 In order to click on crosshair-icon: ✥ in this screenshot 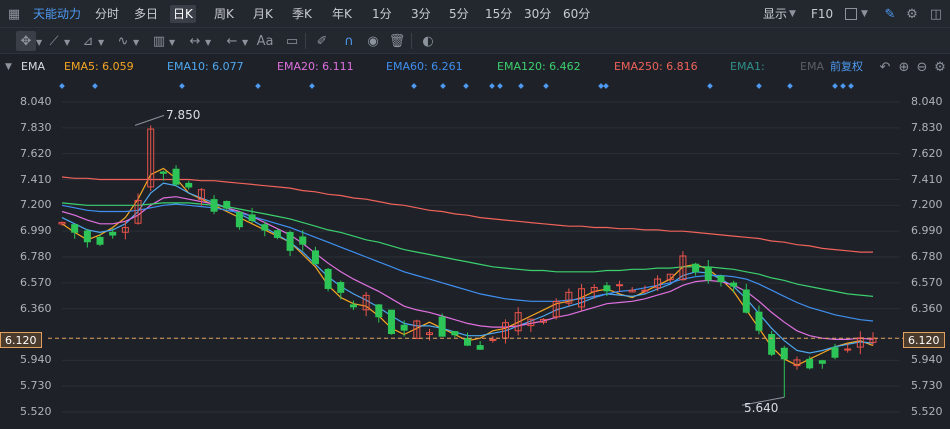, I will do `click(26, 41)`.